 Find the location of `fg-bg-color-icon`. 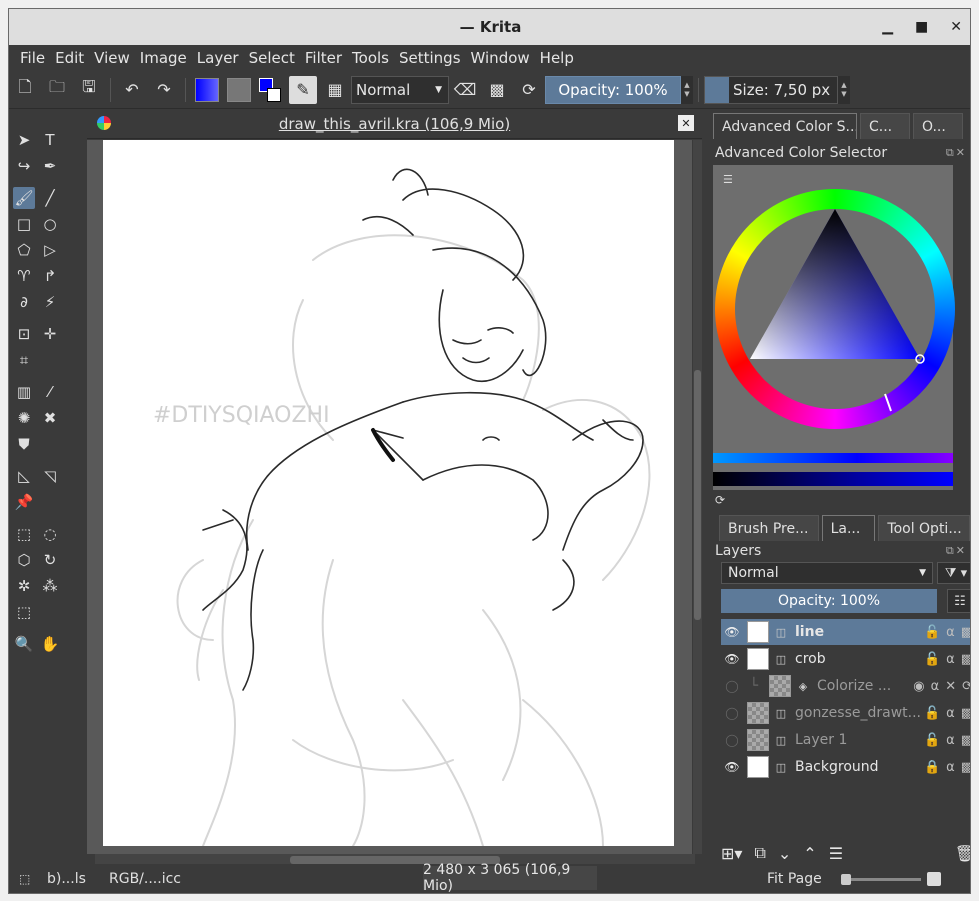

fg-bg-color-icon is located at coordinates (271, 90).